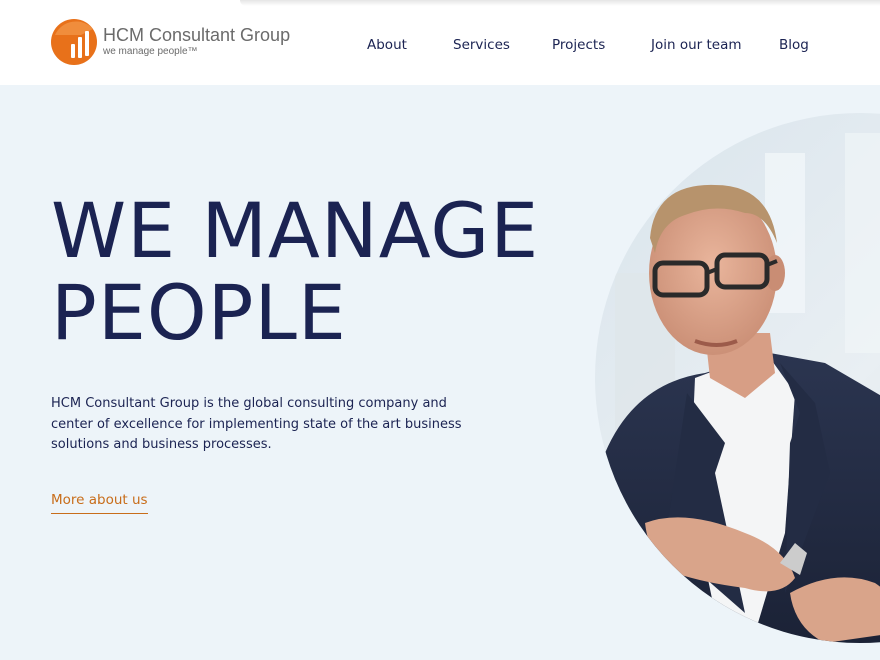  I want to click on nav-link-join-our-team: Join our team, so click(696, 45).